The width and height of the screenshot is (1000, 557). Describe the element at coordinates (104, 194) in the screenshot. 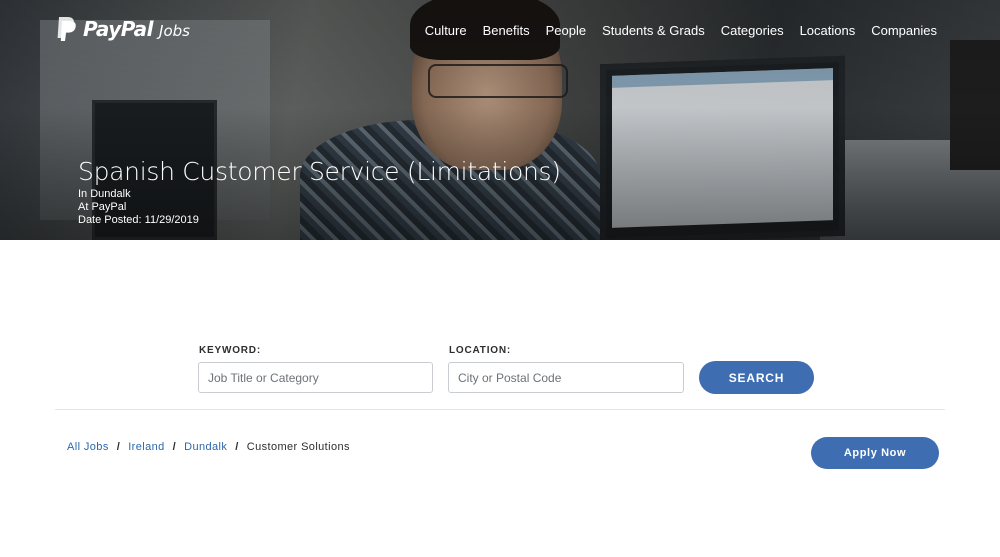

I see `job-location: In Dundalk` at that location.